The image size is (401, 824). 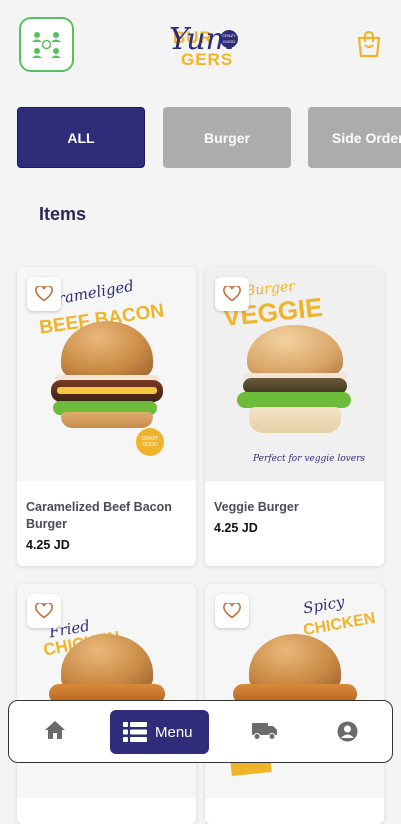 I want to click on section-title: Items, so click(x=63, y=214).